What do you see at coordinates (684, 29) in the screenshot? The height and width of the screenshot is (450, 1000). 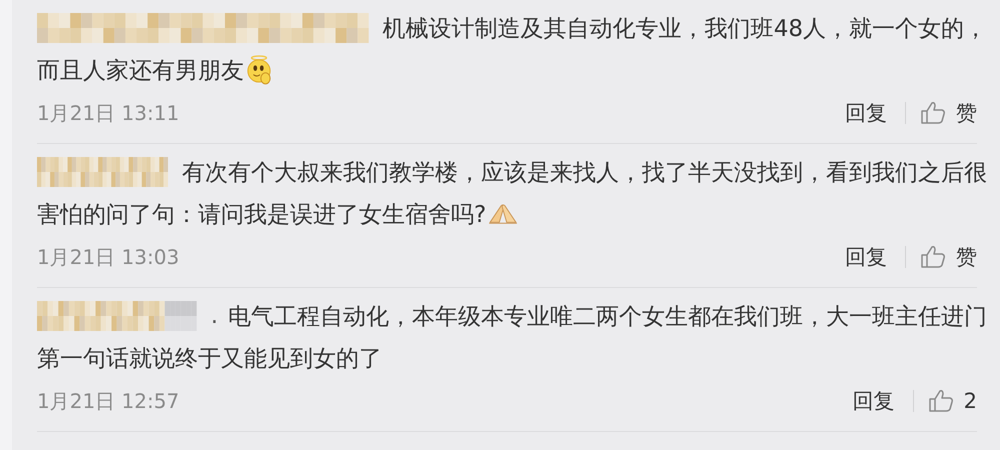 I see `comment-text-line: 机械设计制造及其自动化专业，我们班48人，就一个女的，` at bounding box center [684, 29].